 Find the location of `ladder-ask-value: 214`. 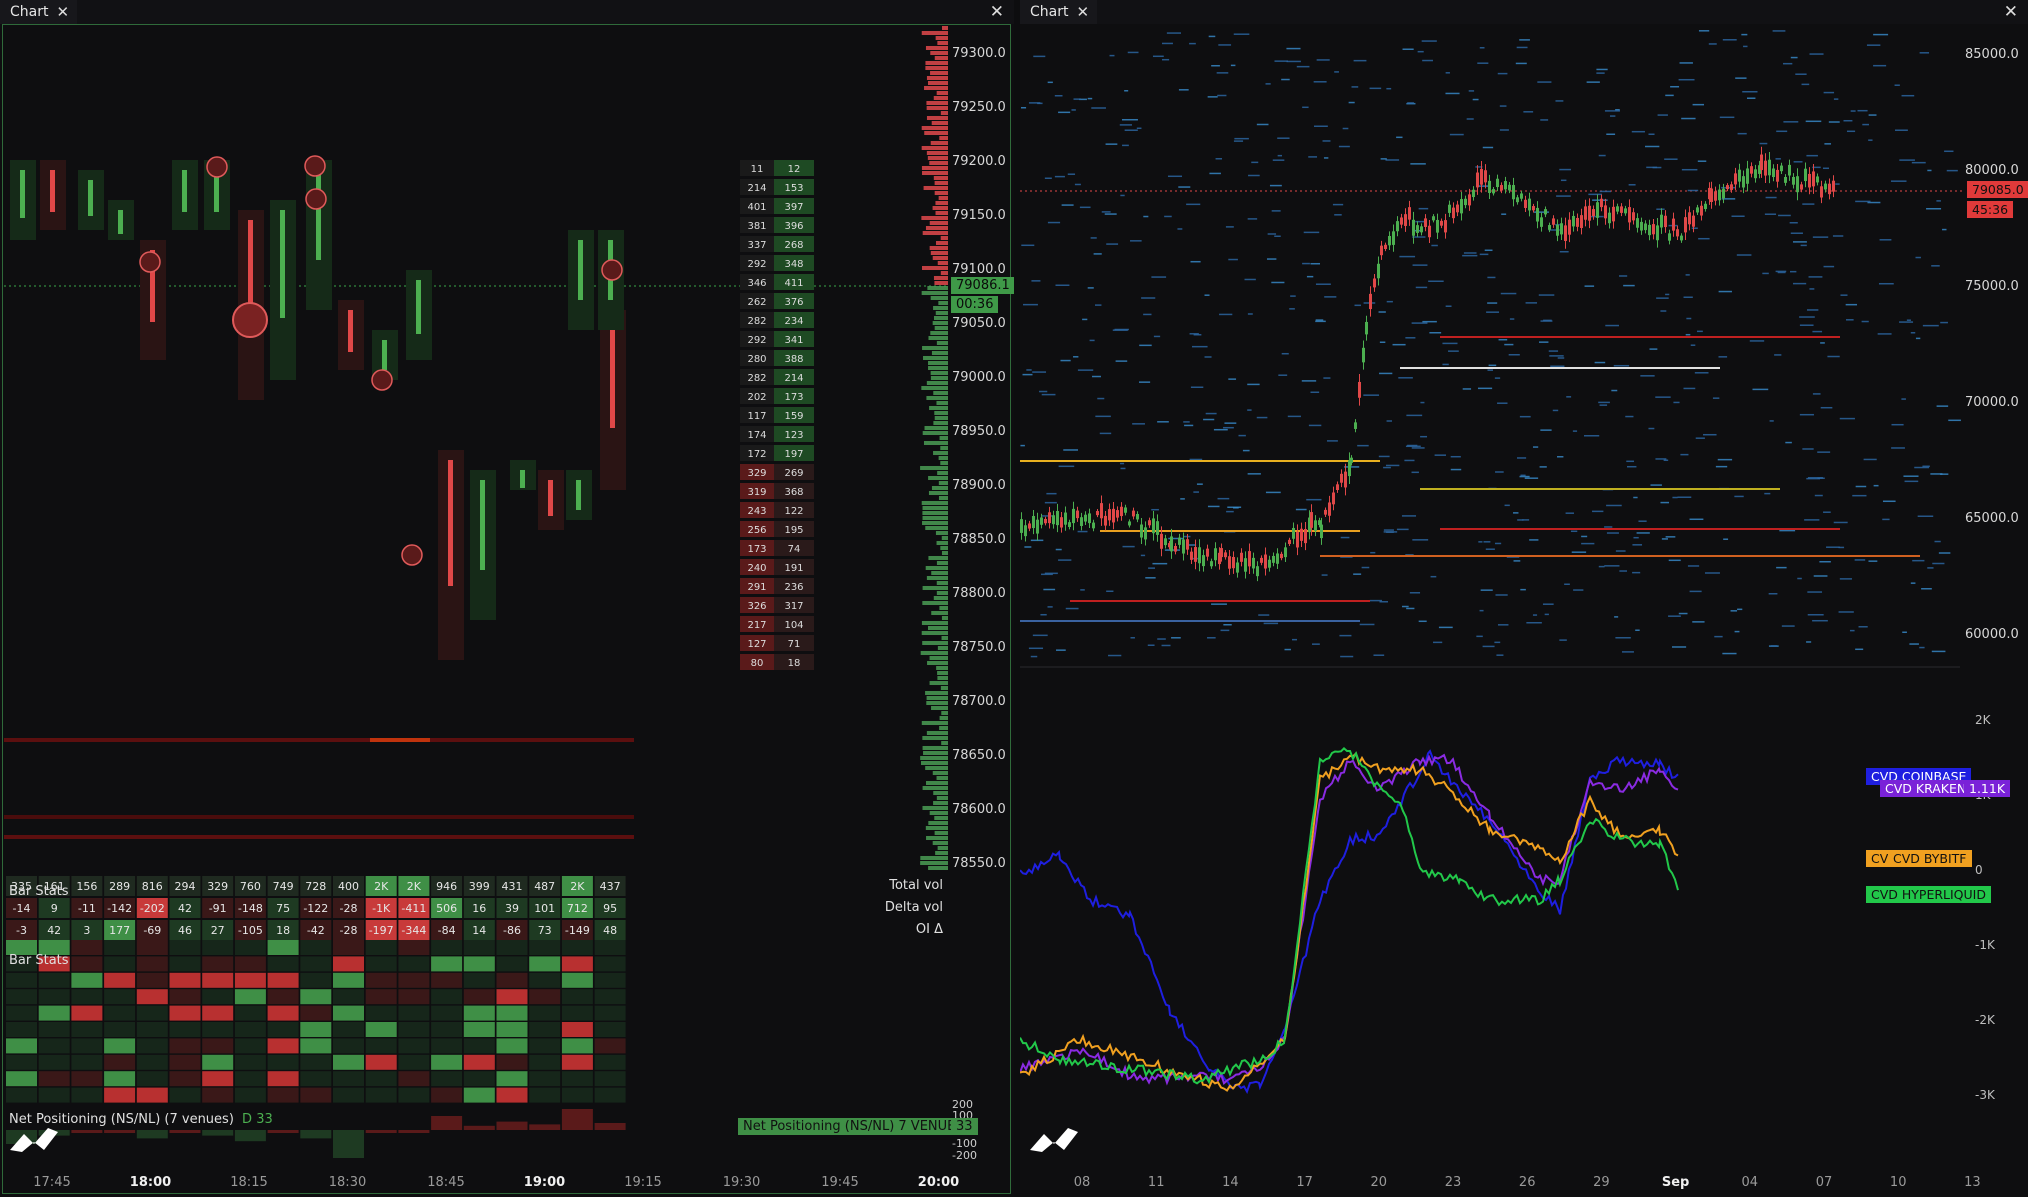

ladder-ask-value: 214 is located at coordinates (793, 378).